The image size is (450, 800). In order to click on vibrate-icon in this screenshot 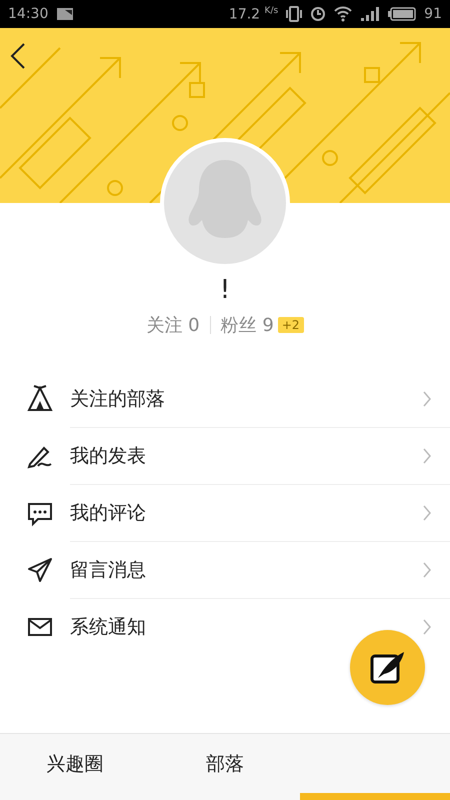, I will do `click(294, 14)`.